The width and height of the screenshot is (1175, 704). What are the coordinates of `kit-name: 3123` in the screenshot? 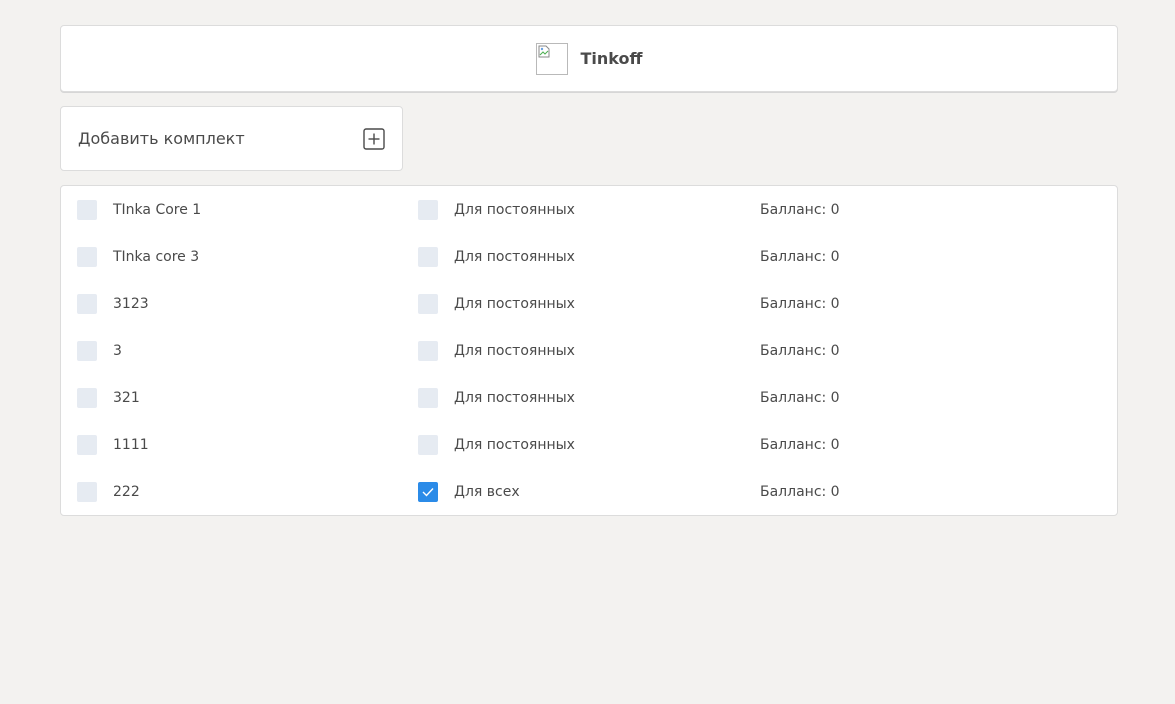 It's located at (131, 304).